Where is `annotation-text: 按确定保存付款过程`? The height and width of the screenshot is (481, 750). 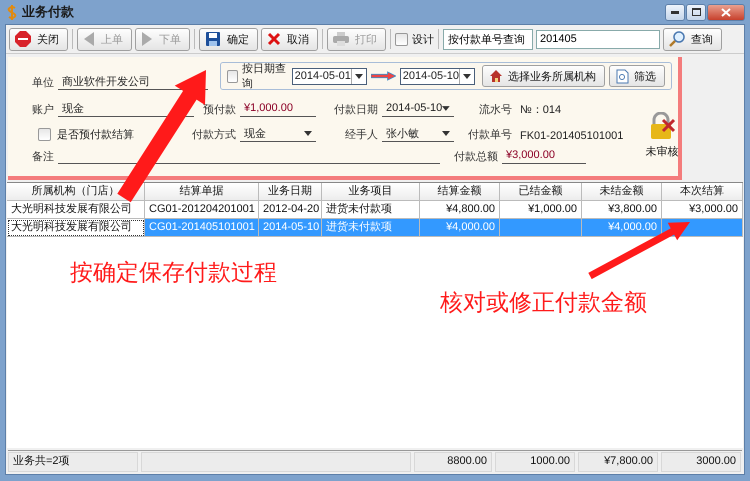 annotation-text: 按确定保存付款过程 is located at coordinates (173, 273).